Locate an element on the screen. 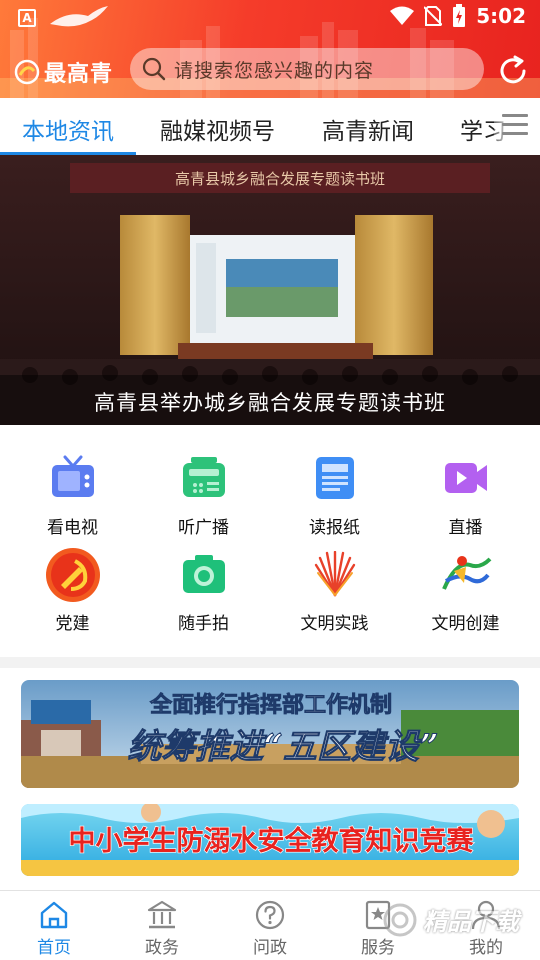  quick-link-label: 听广播 is located at coordinates (203, 528).